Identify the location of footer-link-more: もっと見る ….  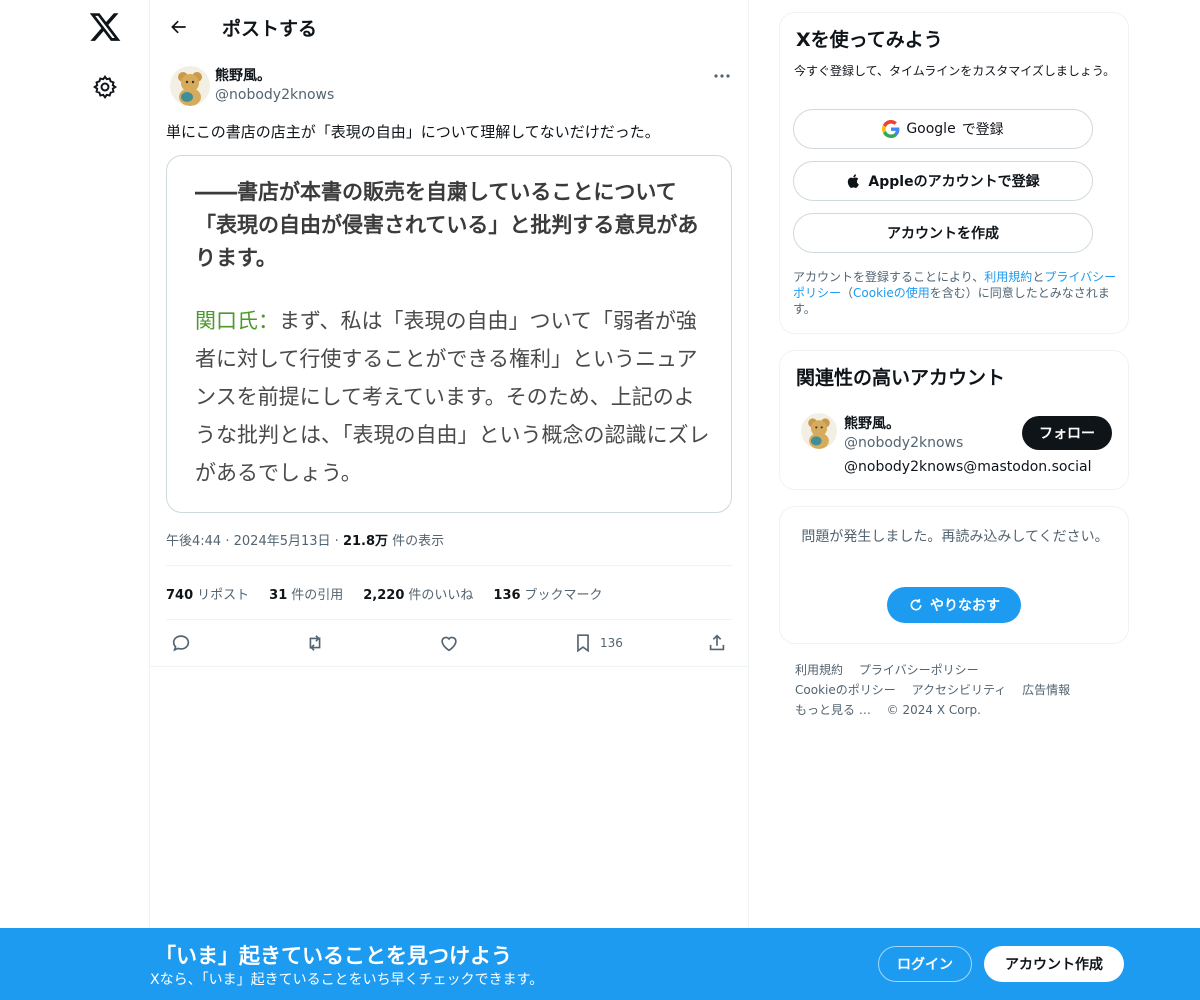
(833, 710).